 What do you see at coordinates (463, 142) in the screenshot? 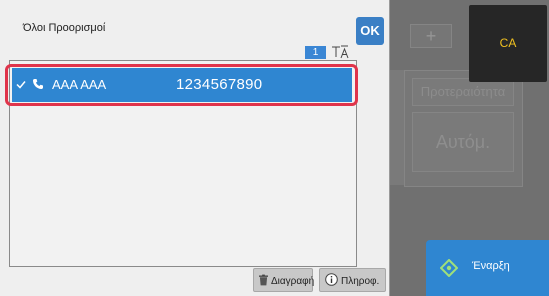
I see `auto-button: Αυτόμ.` at bounding box center [463, 142].